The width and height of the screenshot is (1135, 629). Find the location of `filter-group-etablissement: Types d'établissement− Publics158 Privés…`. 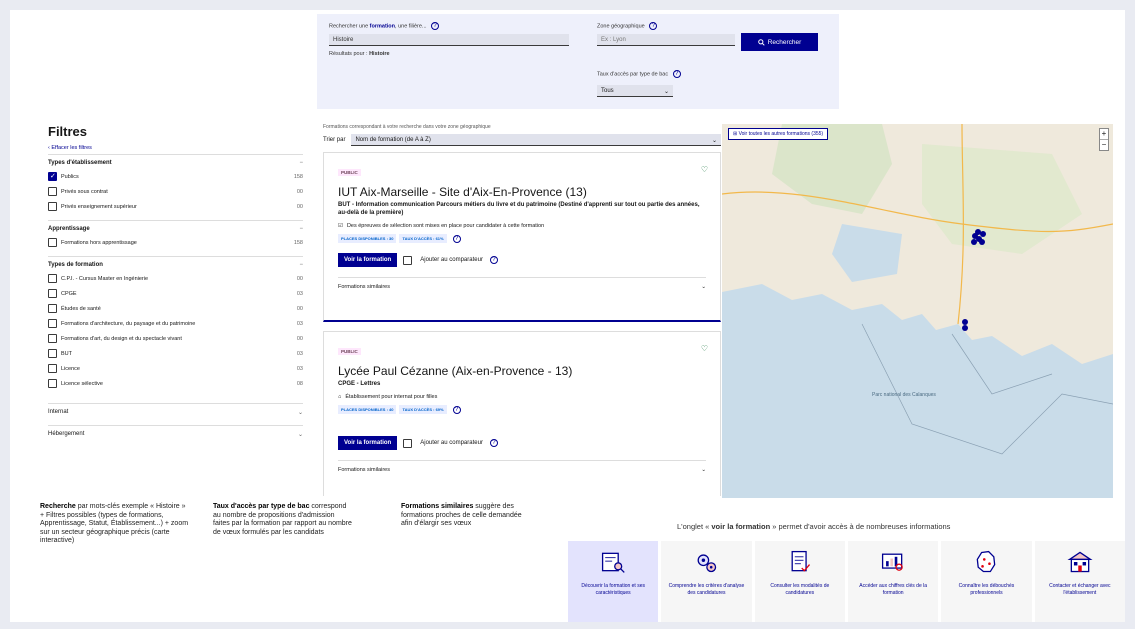

filter-group-etablissement: Types d'établissement− Publics158 Privés… is located at coordinates (175, 187).